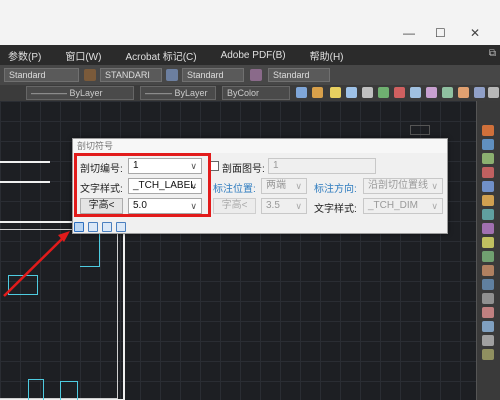 This screenshot has width=500, height=400. I want to click on rectangle-tool-icon, so click(488, 172).